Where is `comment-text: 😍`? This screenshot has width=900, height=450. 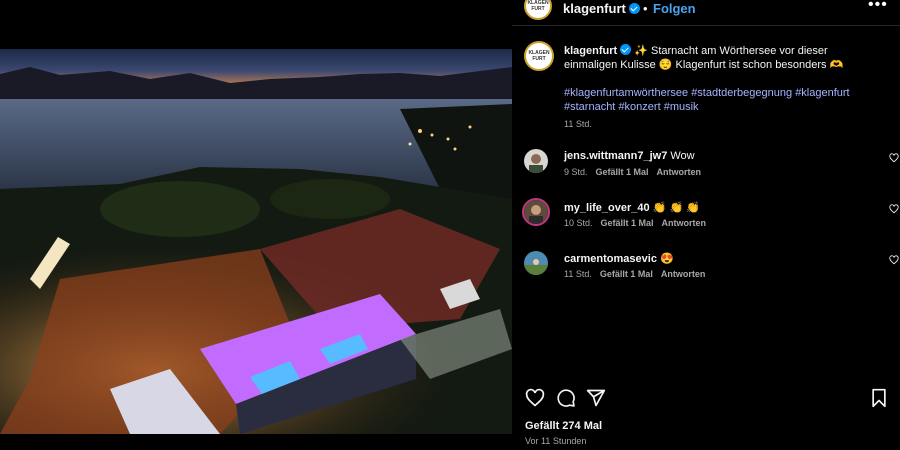 comment-text: 😍 is located at coordinates (667, 259).